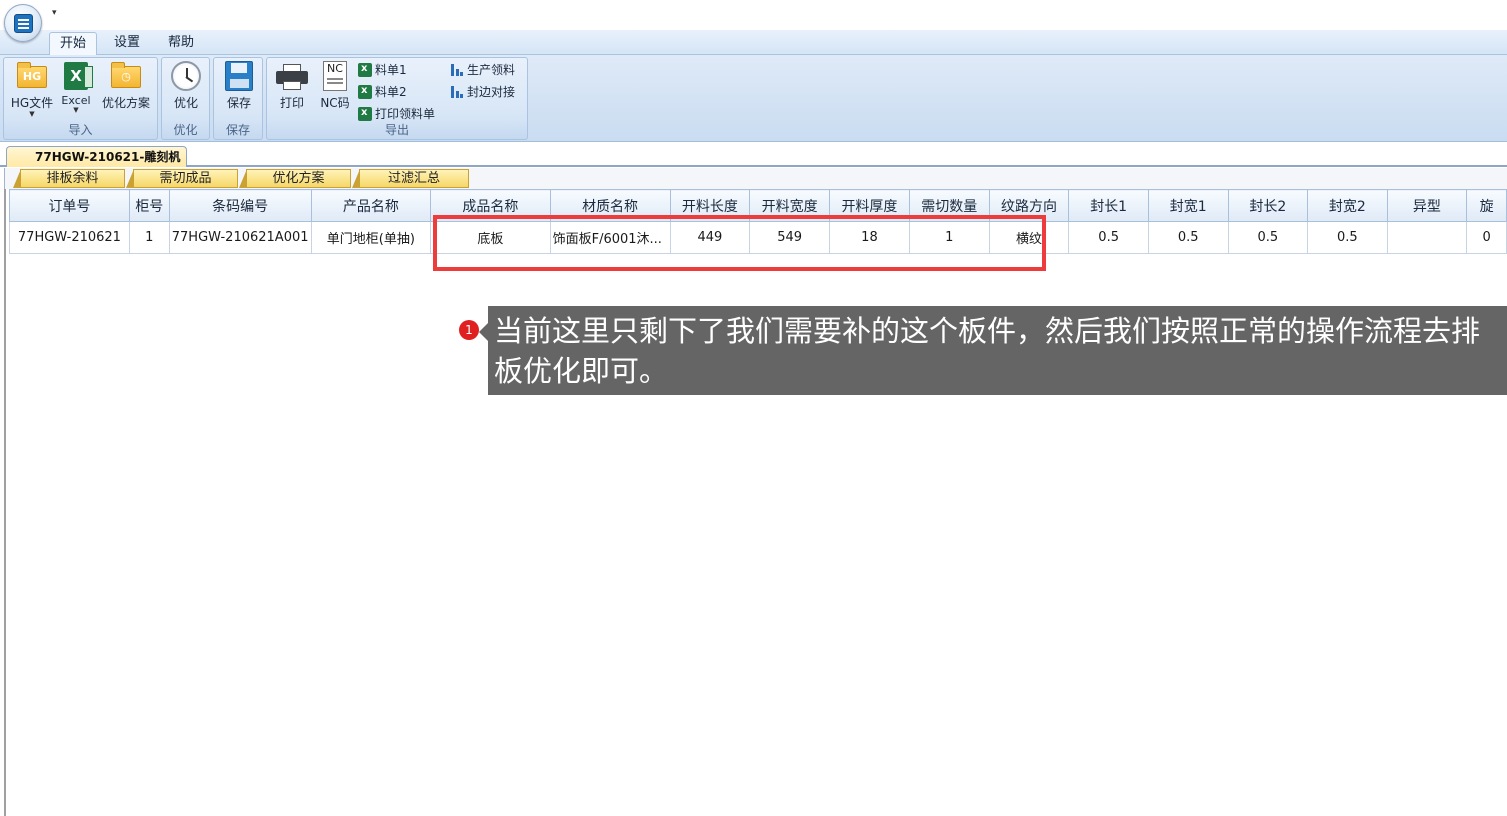 The image size is (1507, 816). I want to click on tab-home: 开始, so click(73, 43).